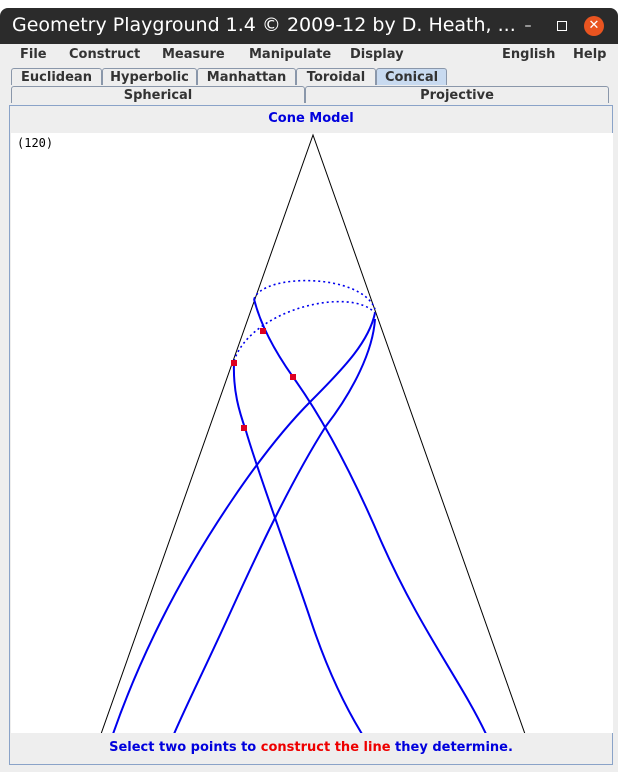 The image size is (626, 772). Describe the element at coordinates (246, 76) in the screenshot. I see `tab-manhattan: Manhattan` at that location.